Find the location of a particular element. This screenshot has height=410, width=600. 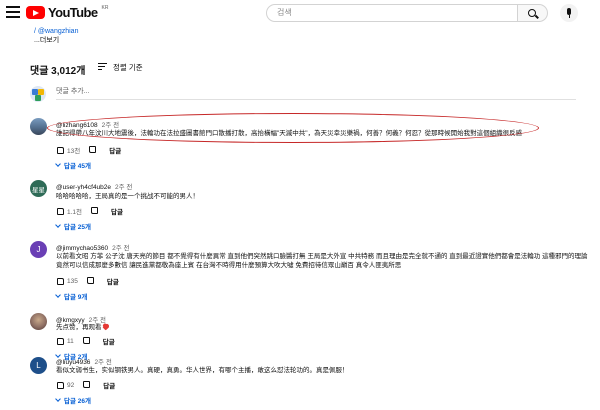

like-count: 1.1천 is located at coordinates (75, 212).